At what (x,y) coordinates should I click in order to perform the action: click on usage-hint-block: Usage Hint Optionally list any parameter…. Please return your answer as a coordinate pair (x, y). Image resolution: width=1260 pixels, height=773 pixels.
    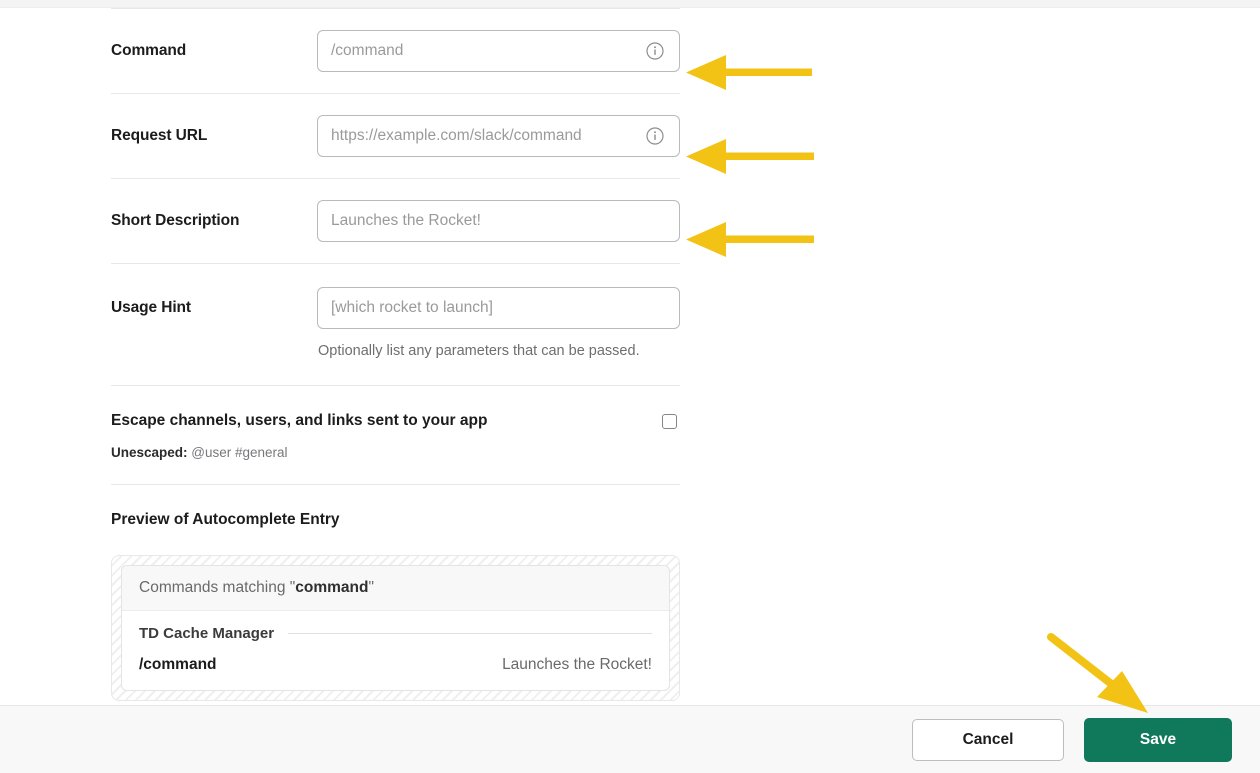
    Looking at the image, I should click on (395, 324).